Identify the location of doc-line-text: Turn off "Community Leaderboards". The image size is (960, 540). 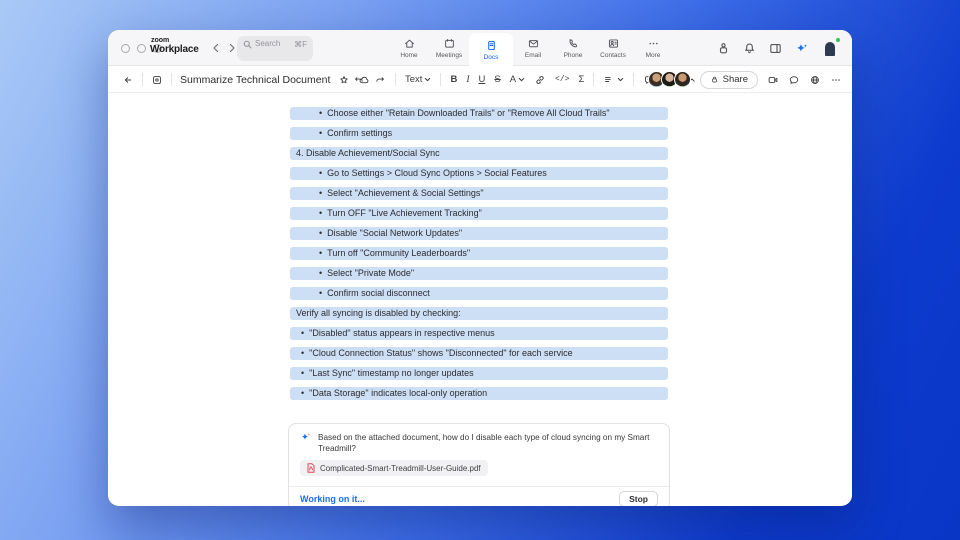
(399, 253).